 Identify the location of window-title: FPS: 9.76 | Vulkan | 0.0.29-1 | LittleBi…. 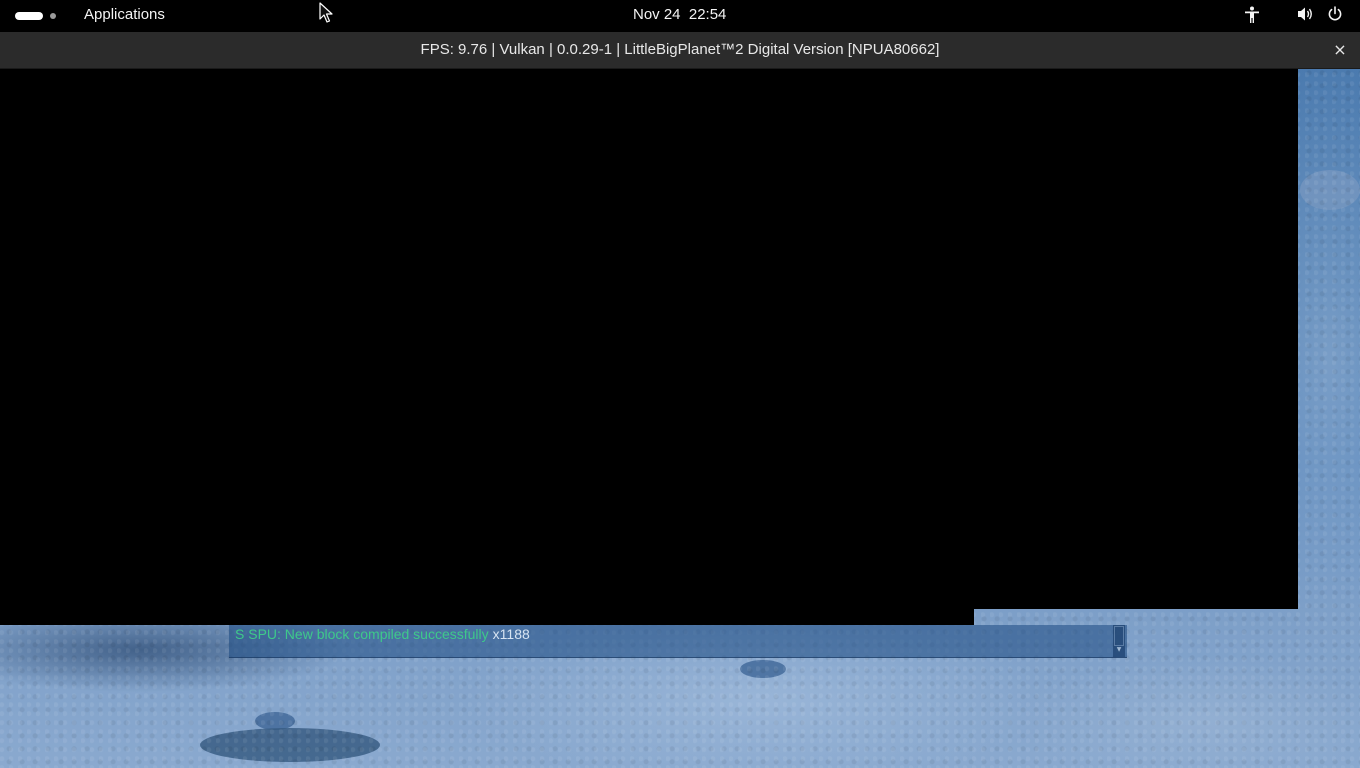
(680, 49).